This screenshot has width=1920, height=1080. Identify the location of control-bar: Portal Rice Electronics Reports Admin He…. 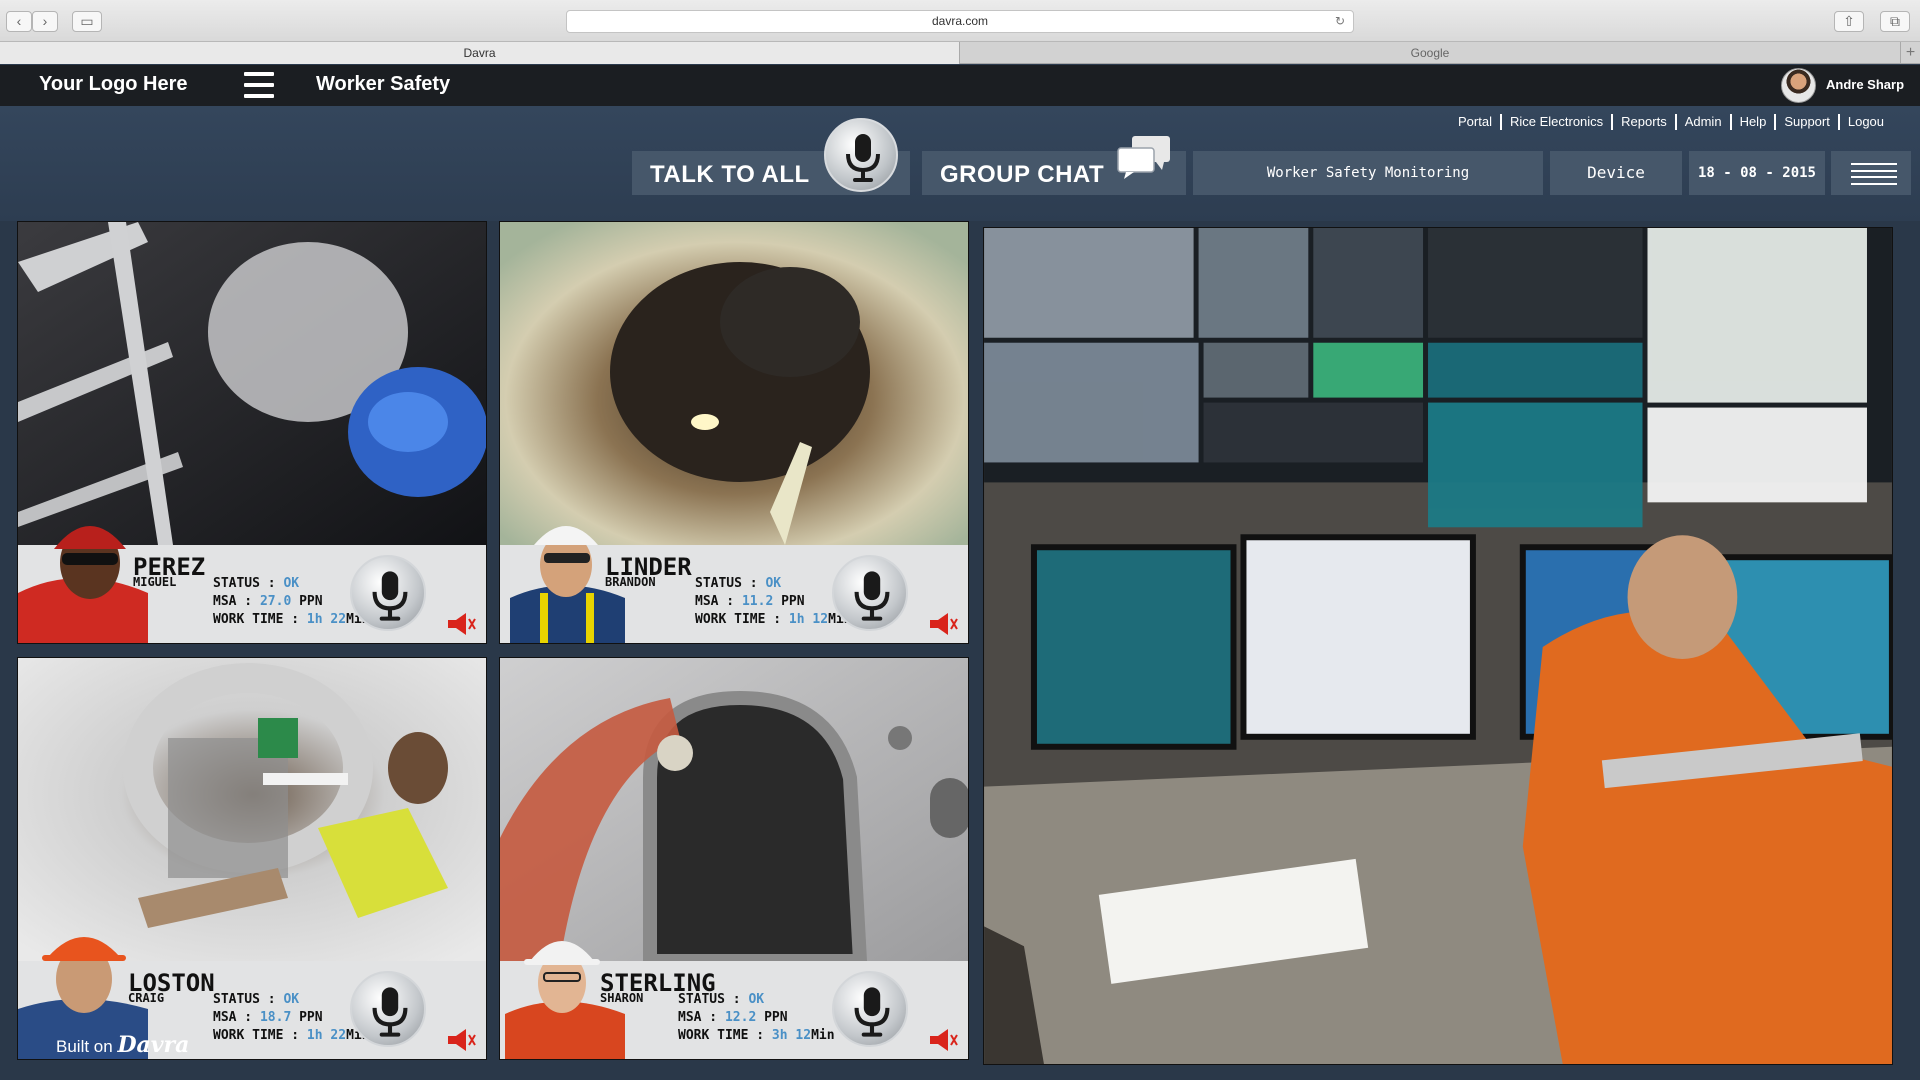
(960, 163).